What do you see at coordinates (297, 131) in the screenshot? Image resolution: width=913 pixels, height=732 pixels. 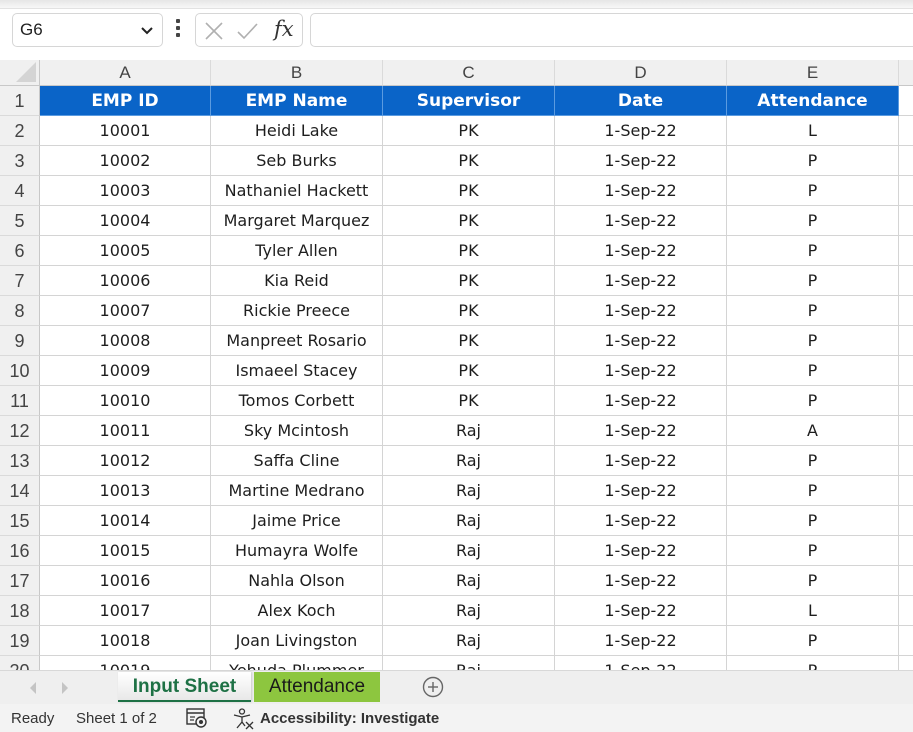 I see `table-cell: Heidi Lake` at bounding box center [297, 131].